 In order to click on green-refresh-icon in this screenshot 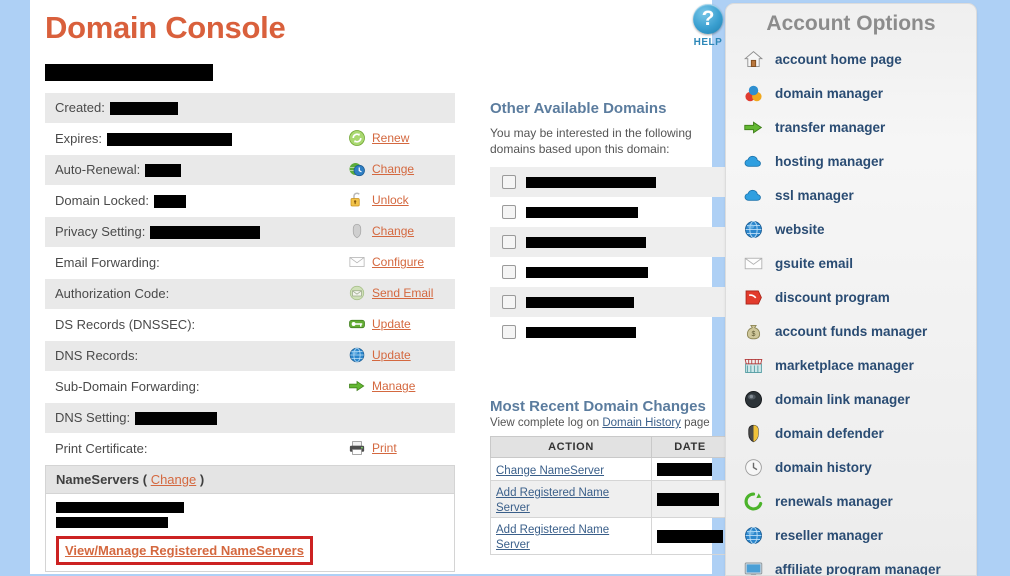, I will do `click(753, 501)`.